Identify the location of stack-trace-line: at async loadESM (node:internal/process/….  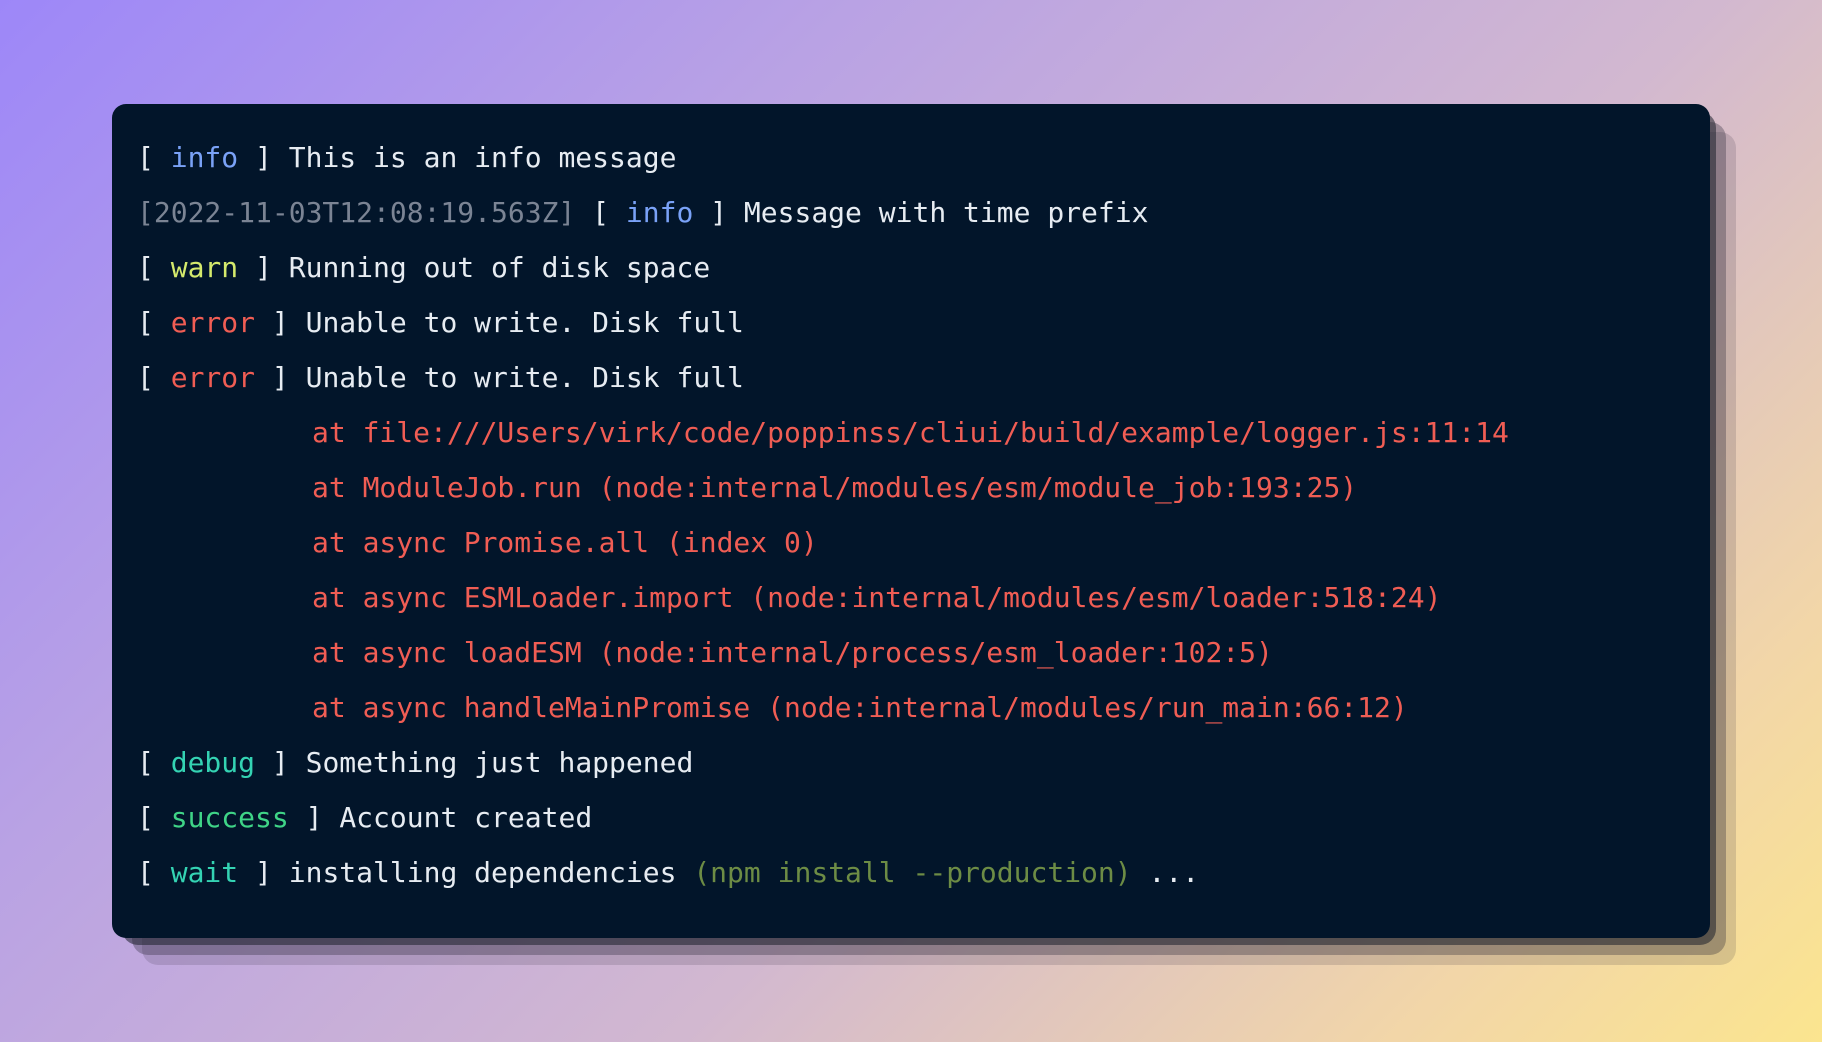
(792, 652).